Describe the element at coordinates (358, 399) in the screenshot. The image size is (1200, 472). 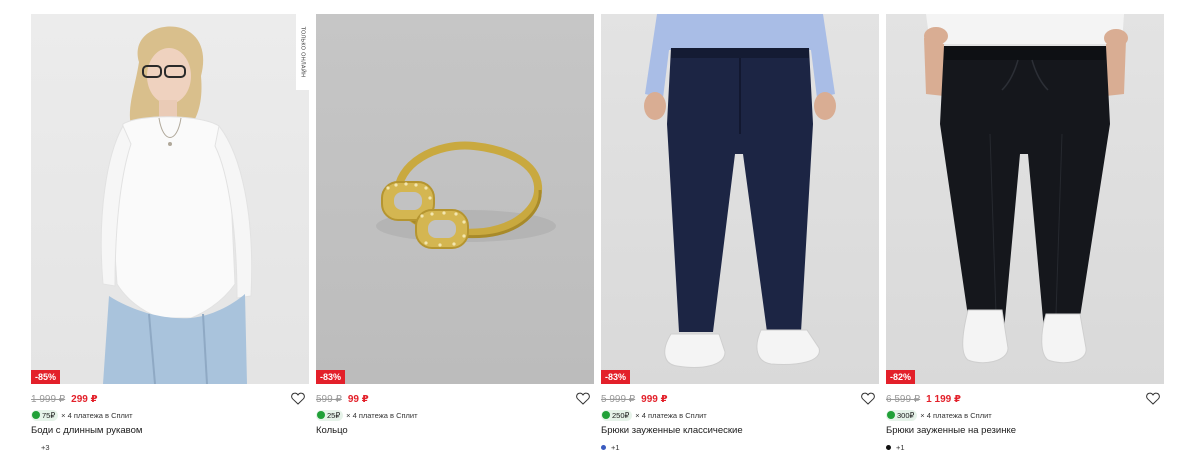
I see `new-price: 99 ₽` at that location.